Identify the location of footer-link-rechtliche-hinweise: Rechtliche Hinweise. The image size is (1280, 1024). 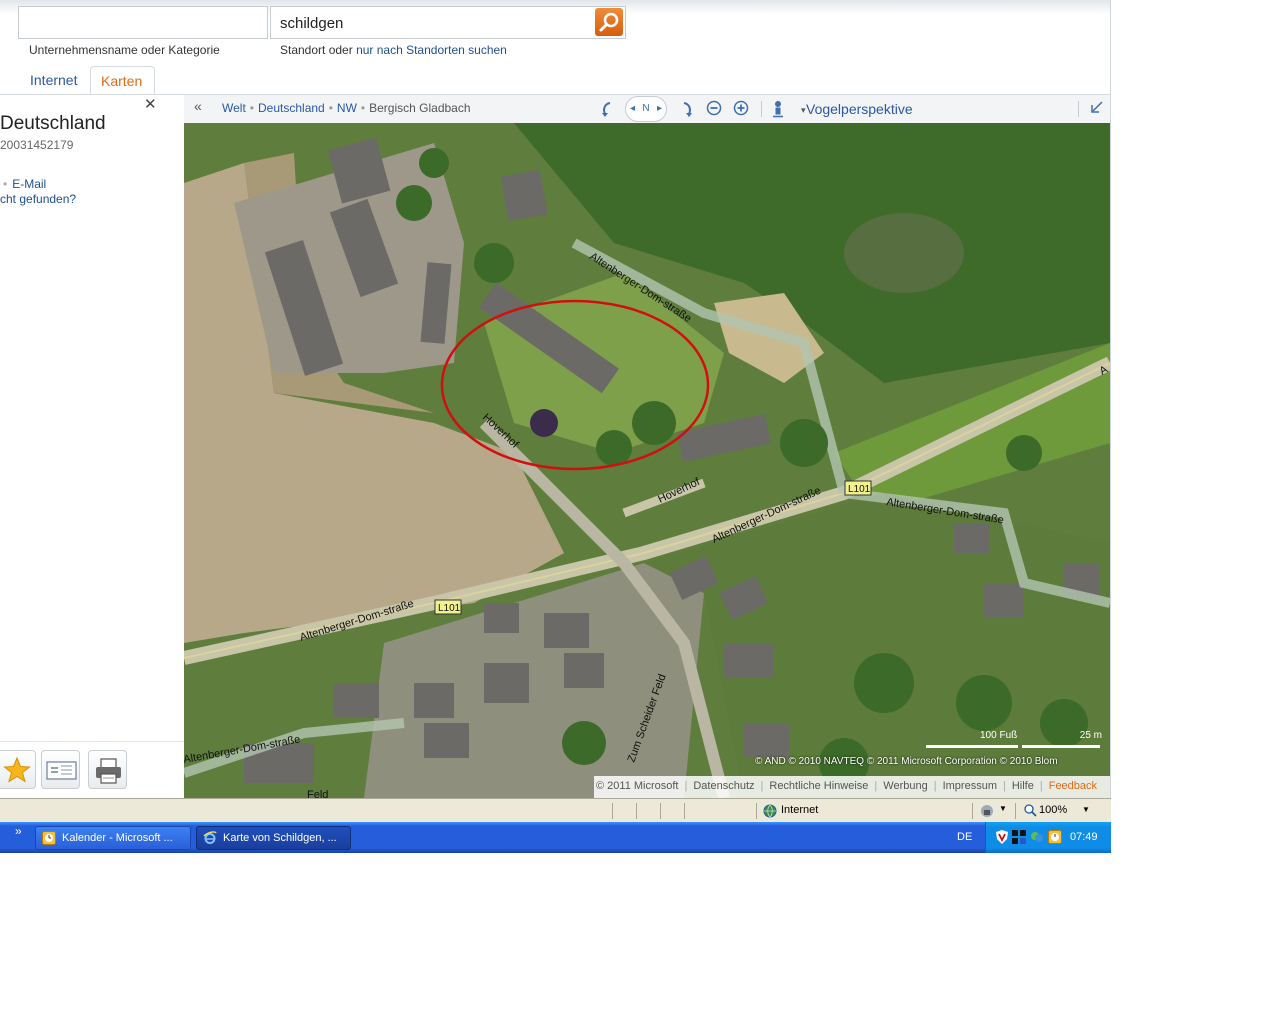
(818, 786).